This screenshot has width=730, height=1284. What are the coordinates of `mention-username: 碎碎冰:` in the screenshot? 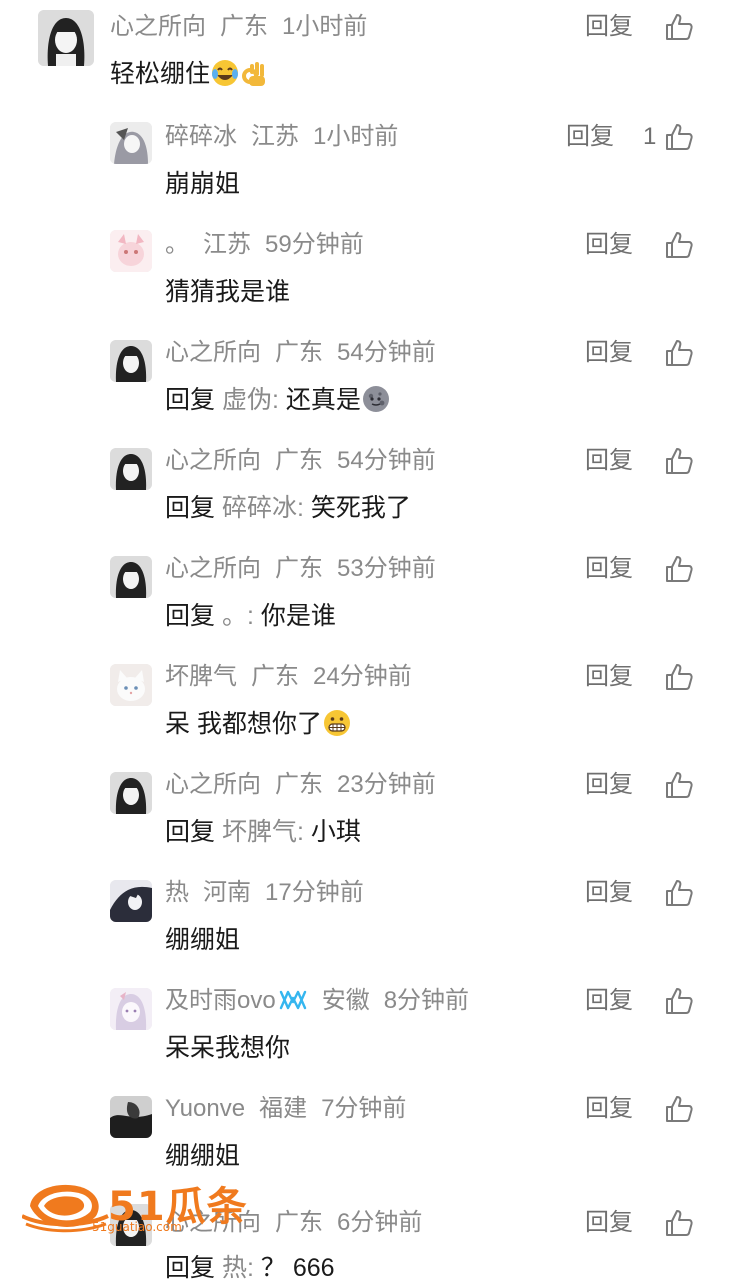 It's located at (263, 508).